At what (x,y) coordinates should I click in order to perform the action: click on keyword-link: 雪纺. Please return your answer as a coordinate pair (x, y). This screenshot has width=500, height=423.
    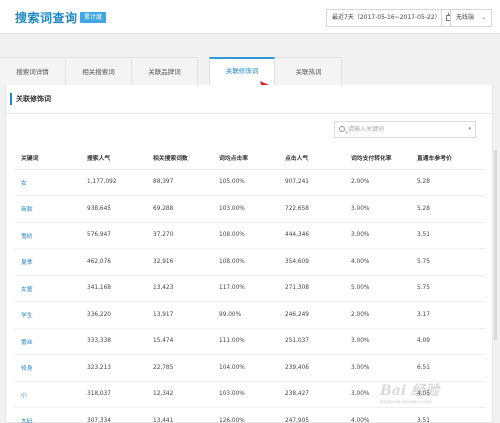
    Looking at the image, I should click on (48, 235).